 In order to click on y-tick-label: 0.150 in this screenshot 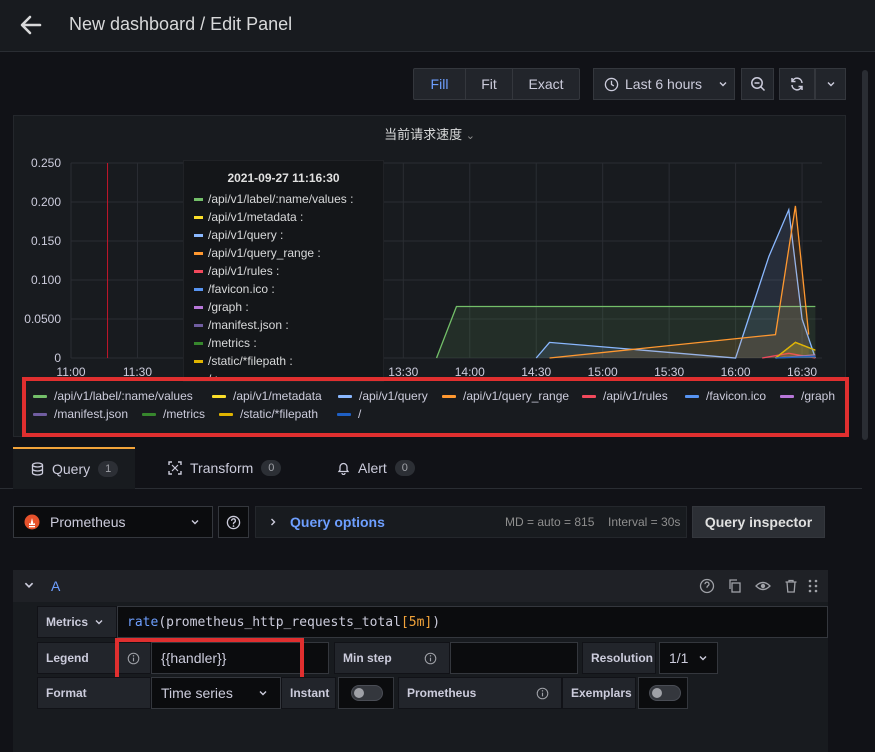, I will do `click(46, 241)`.